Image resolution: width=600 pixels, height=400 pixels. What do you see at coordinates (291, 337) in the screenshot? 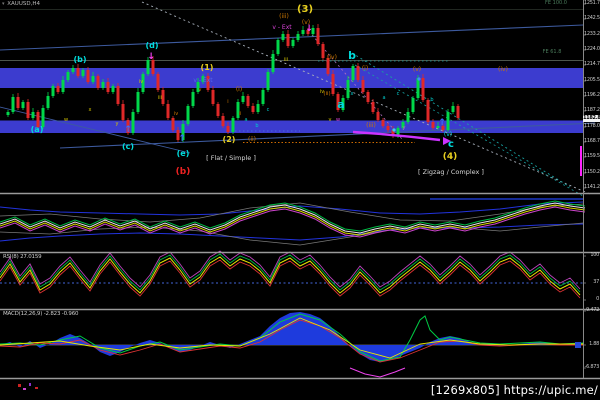
I see `macd_area` at bounding box center [291, 337].